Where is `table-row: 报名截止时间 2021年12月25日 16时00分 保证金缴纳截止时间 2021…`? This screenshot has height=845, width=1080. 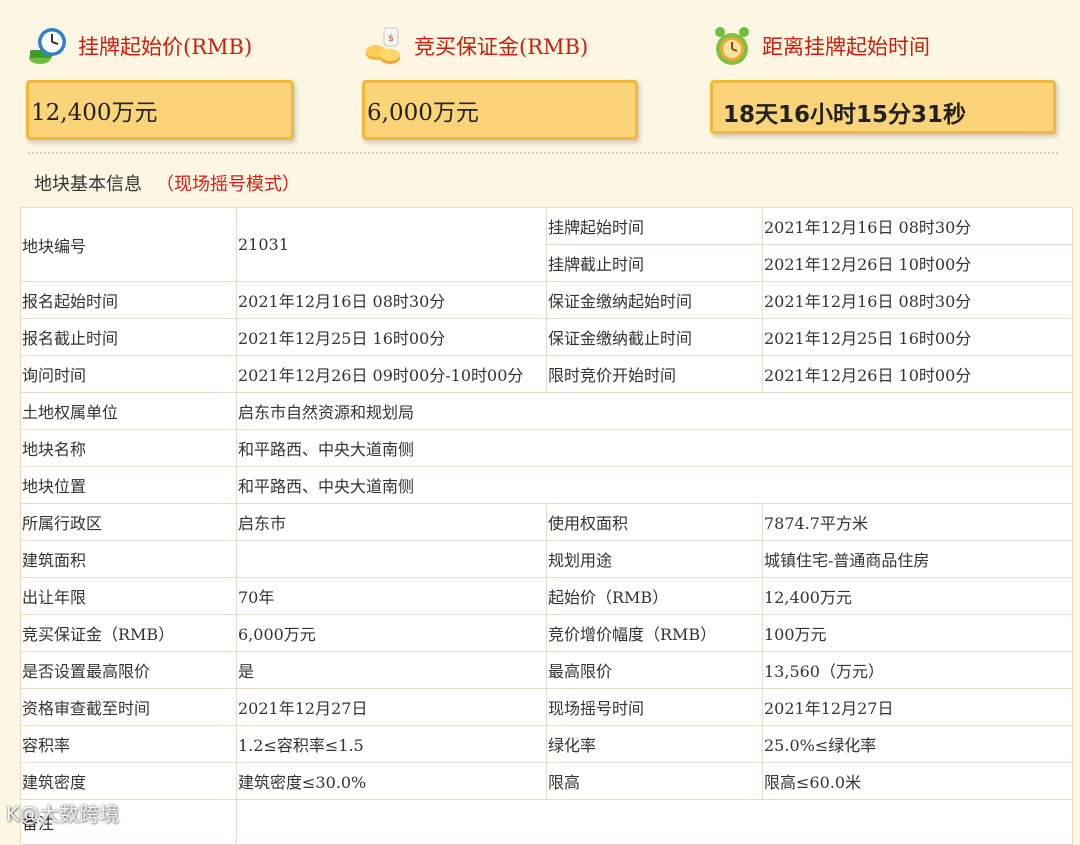
table-row: 报名截止时间 2021年12月25日 16时00分 保证金缴纳截止时间 2021… is located at coordinates (546, 337).